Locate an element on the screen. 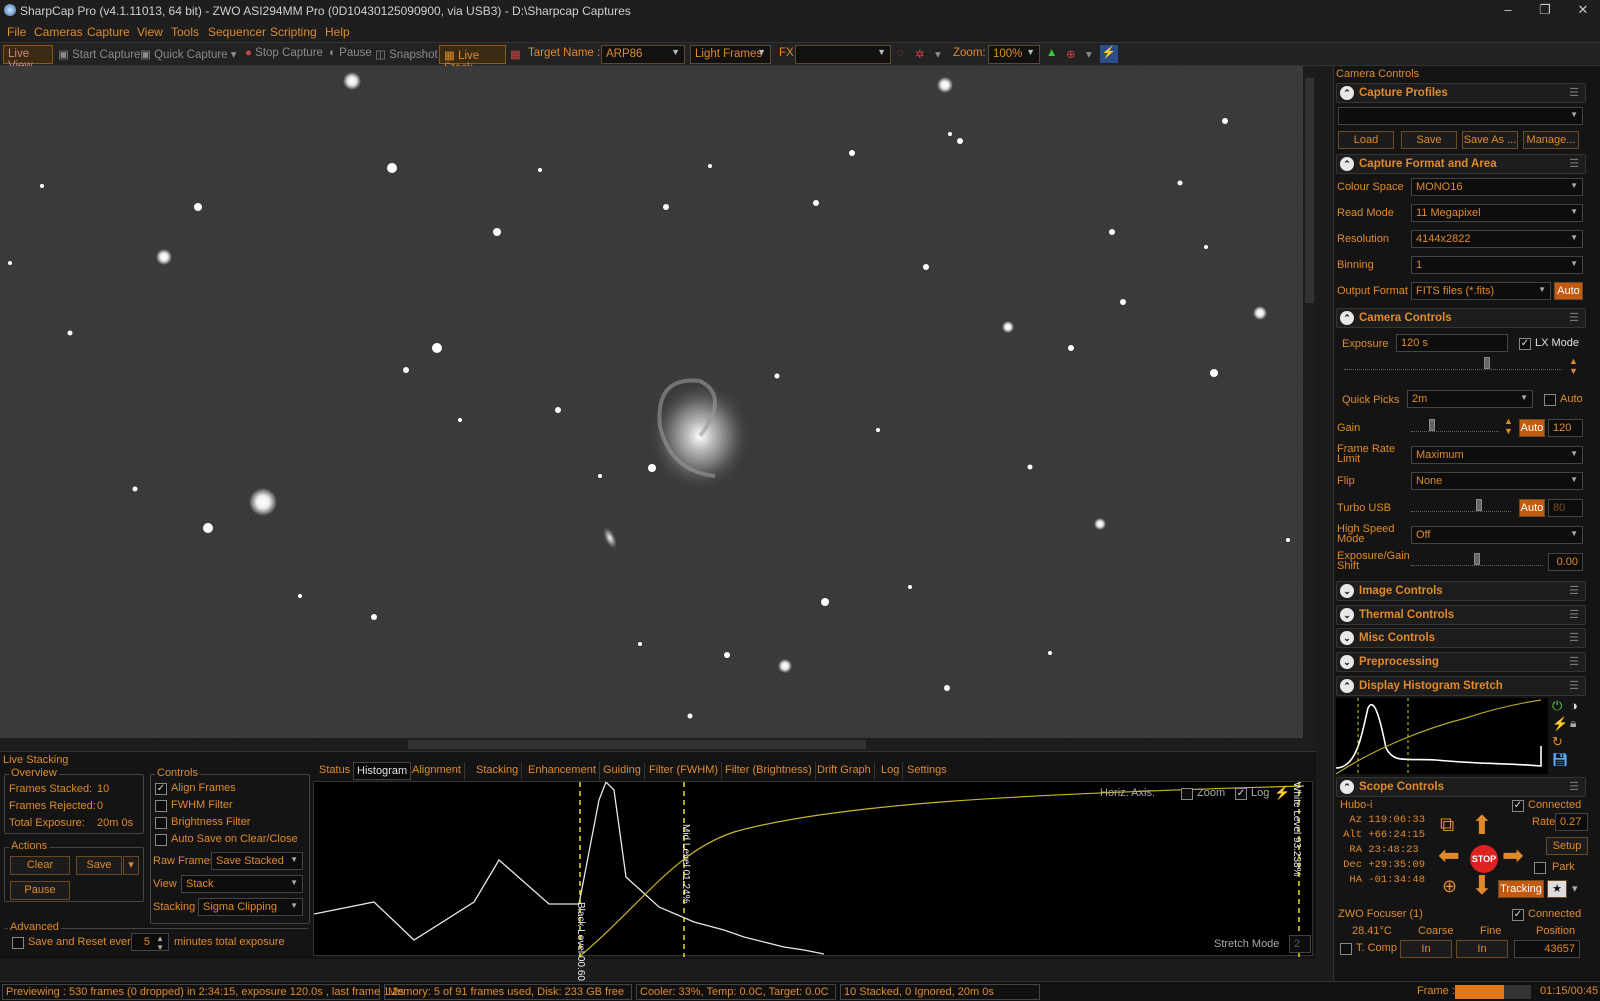 This screenshot has width=1600, height=1001. save-profile-button: Save is located at coordinates (1429, 140).